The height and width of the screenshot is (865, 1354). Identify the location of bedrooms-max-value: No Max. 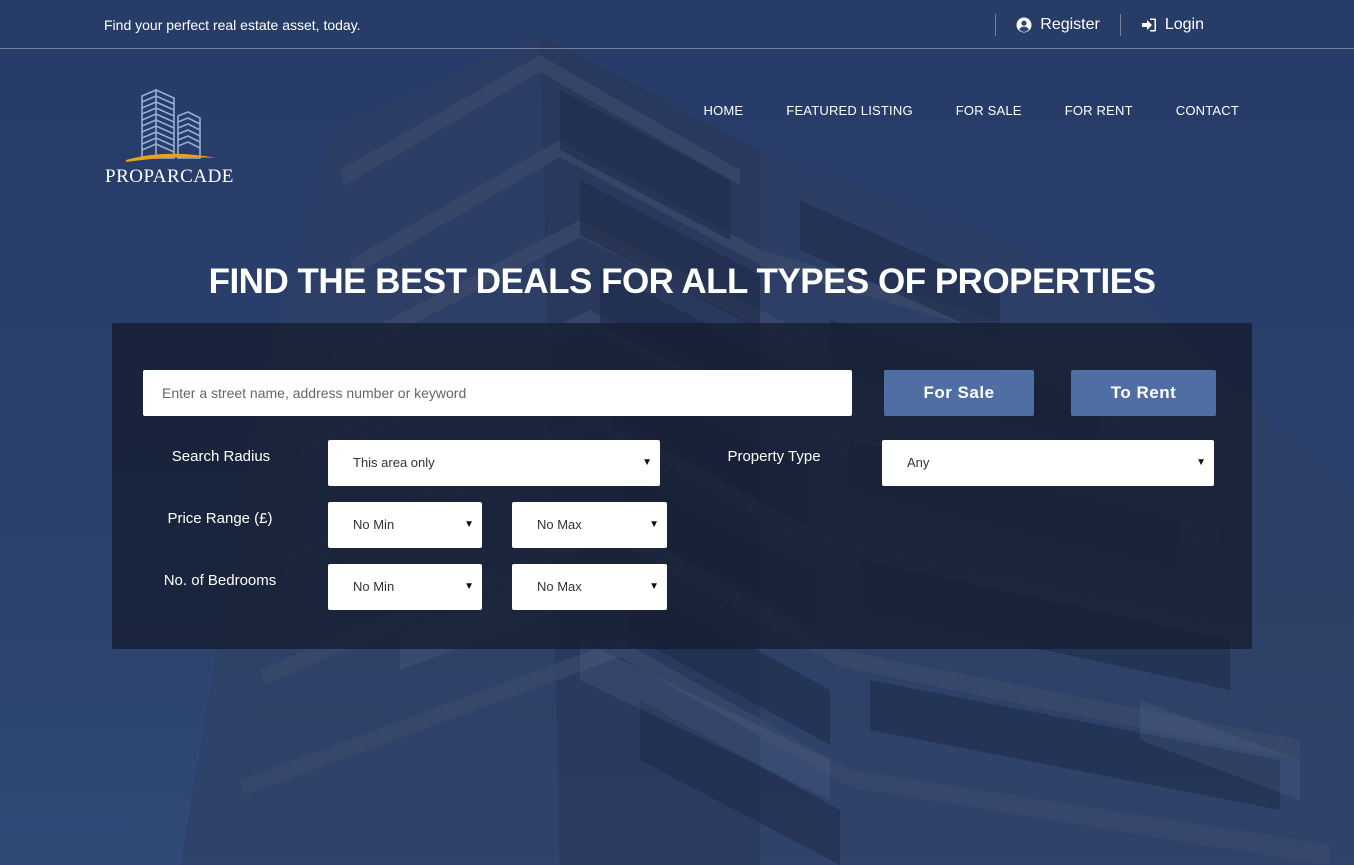
(559, 586).